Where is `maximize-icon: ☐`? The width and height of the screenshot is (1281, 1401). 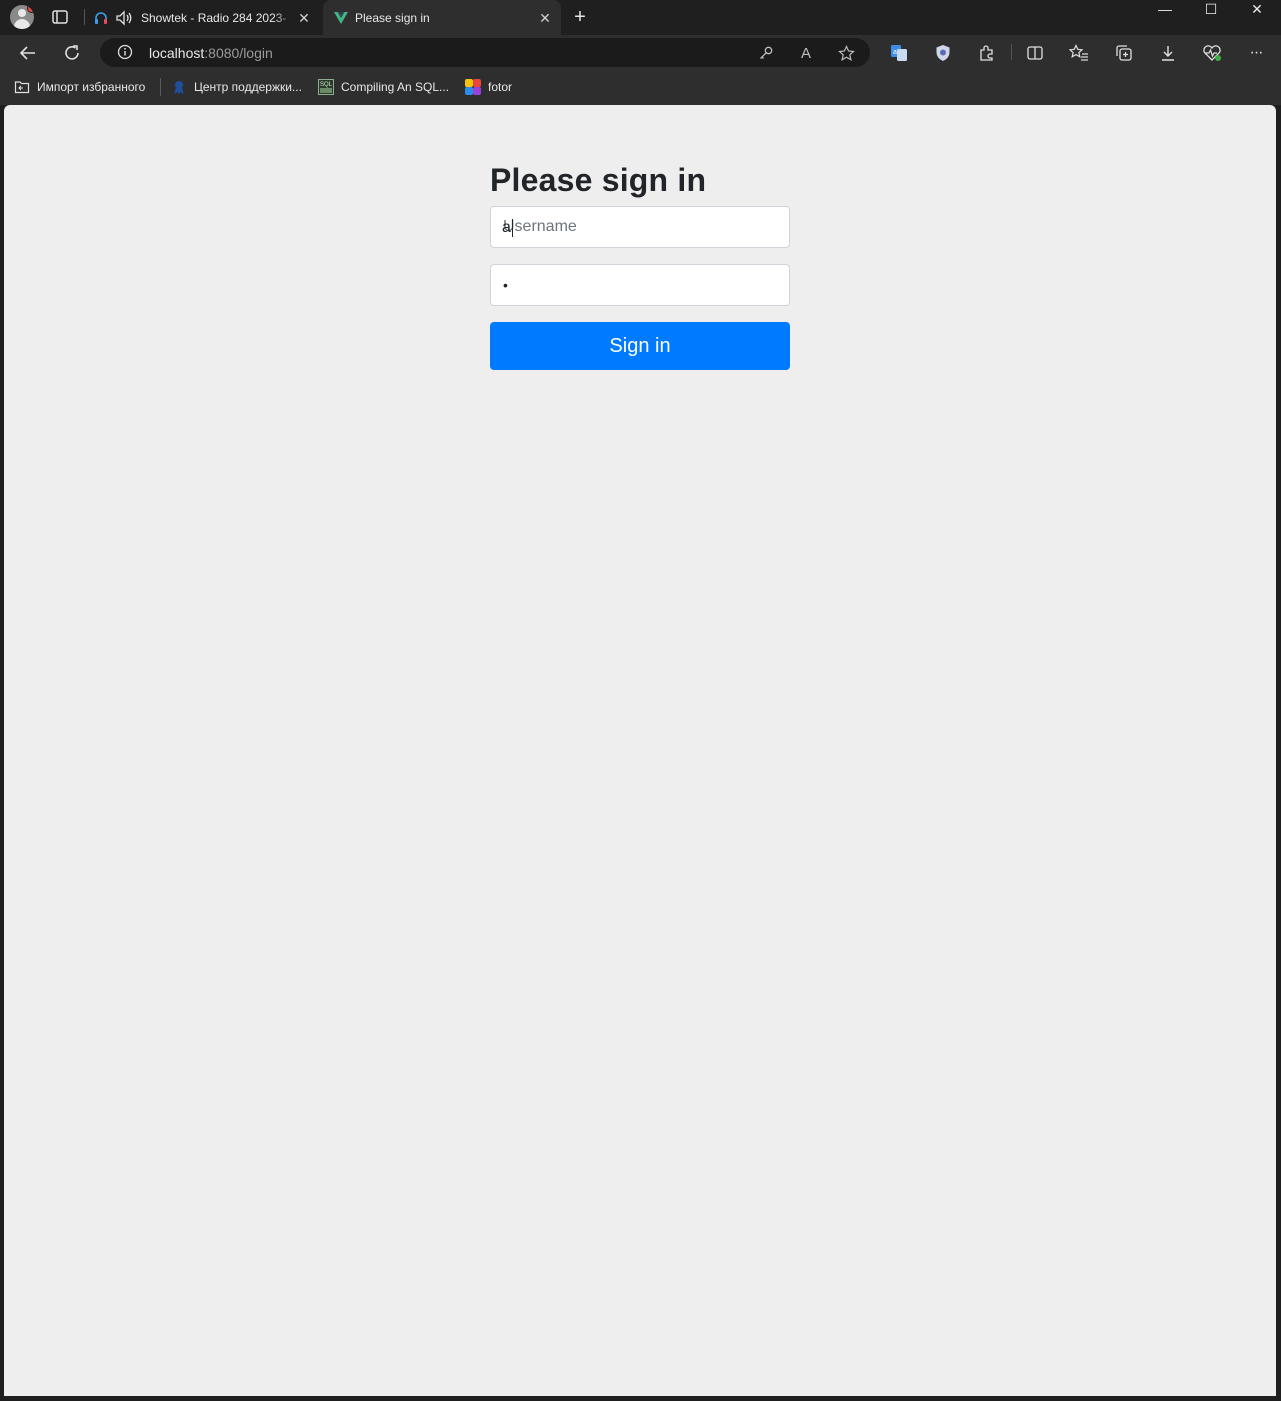
maximize-icon: ☐ is located at coordinates (1211, 16).